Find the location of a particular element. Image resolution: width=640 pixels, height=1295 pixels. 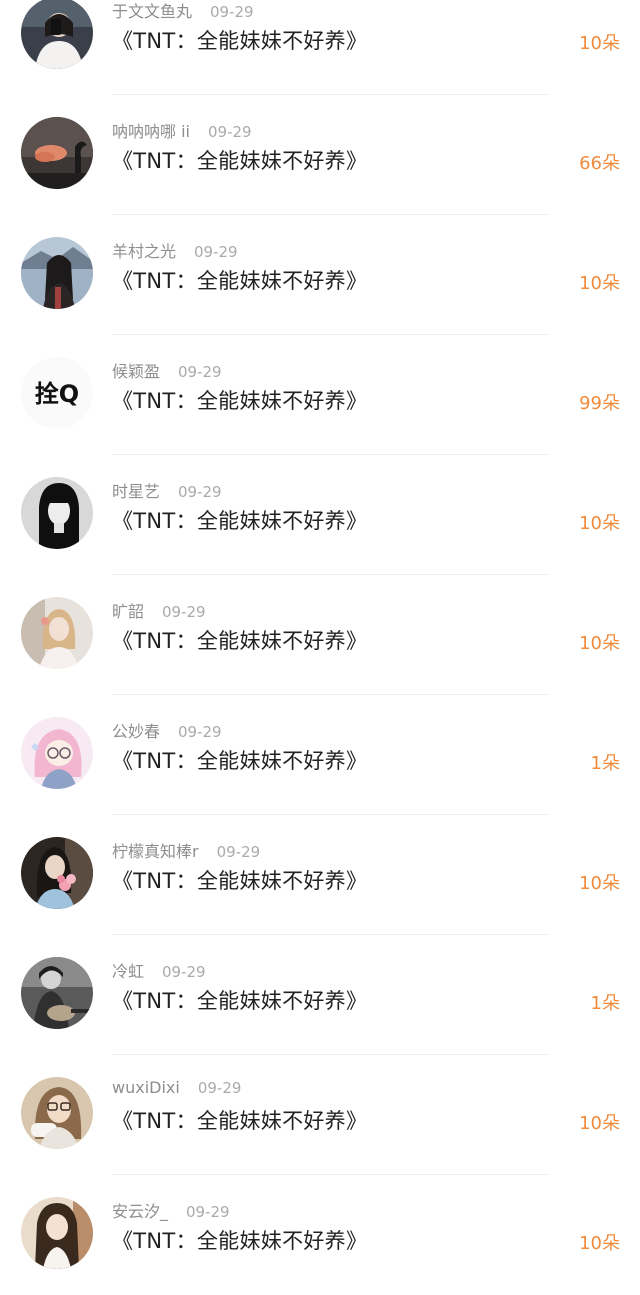

user-meta: 旷韶 09-29 is located at coordinates (159, 610).